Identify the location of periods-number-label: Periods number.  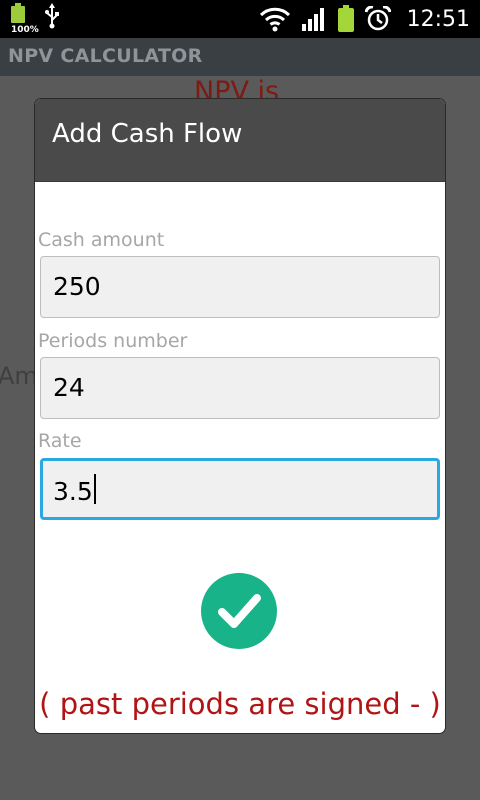
(113, 341).